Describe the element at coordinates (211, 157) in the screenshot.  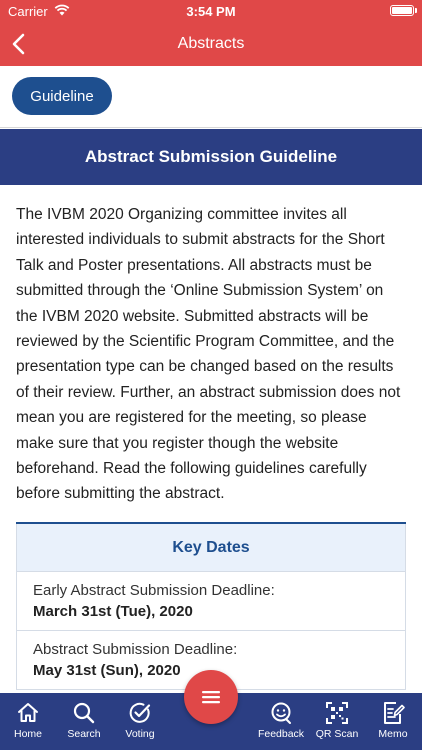
I see `section-title: Abstract Submission Guideline` at that location.